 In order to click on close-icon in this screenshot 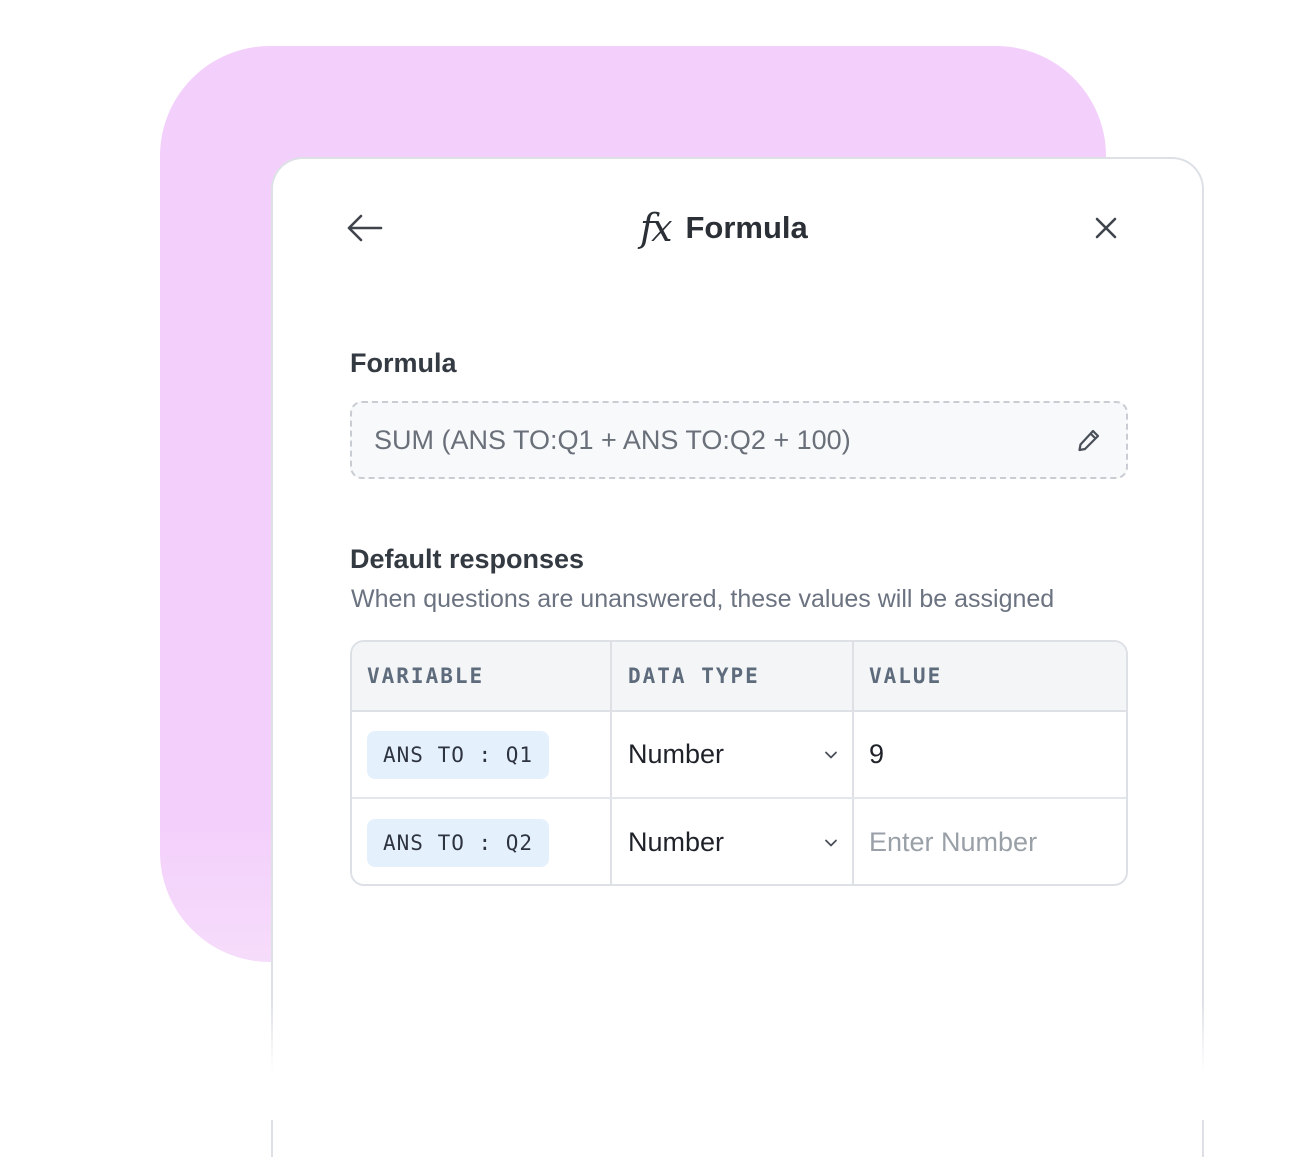, I will do `click(1106, 228)`.